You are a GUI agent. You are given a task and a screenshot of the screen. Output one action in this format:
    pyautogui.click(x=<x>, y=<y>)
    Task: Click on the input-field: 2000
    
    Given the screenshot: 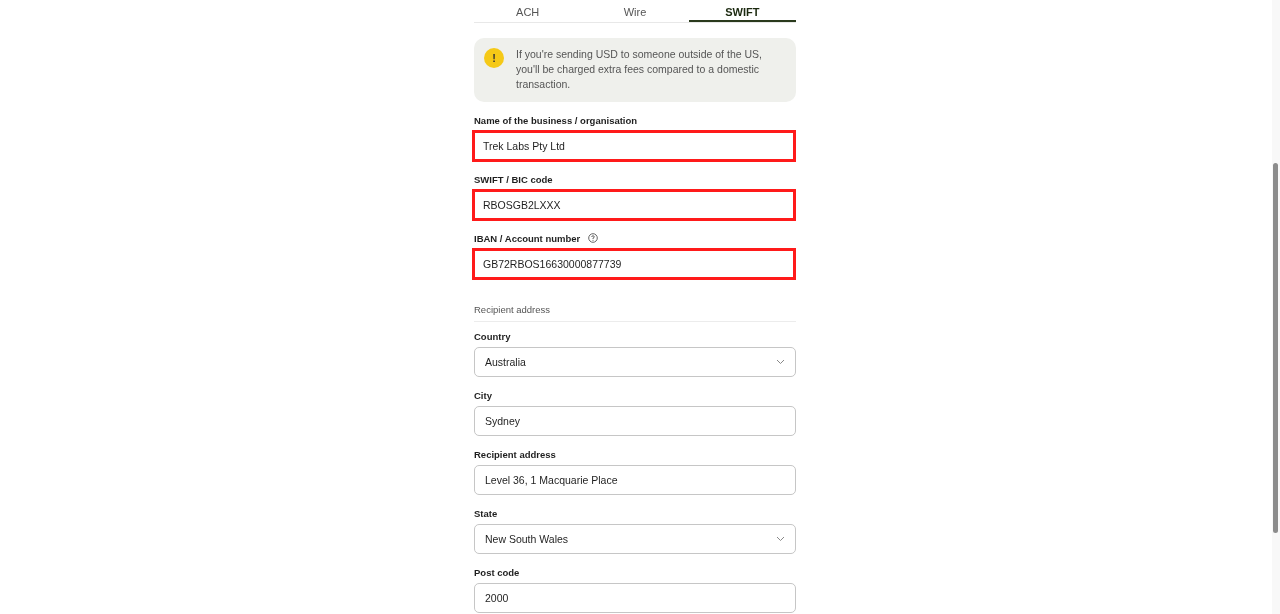 What is the action you would take?
    pyautogui.click(x=635, y=598)
    